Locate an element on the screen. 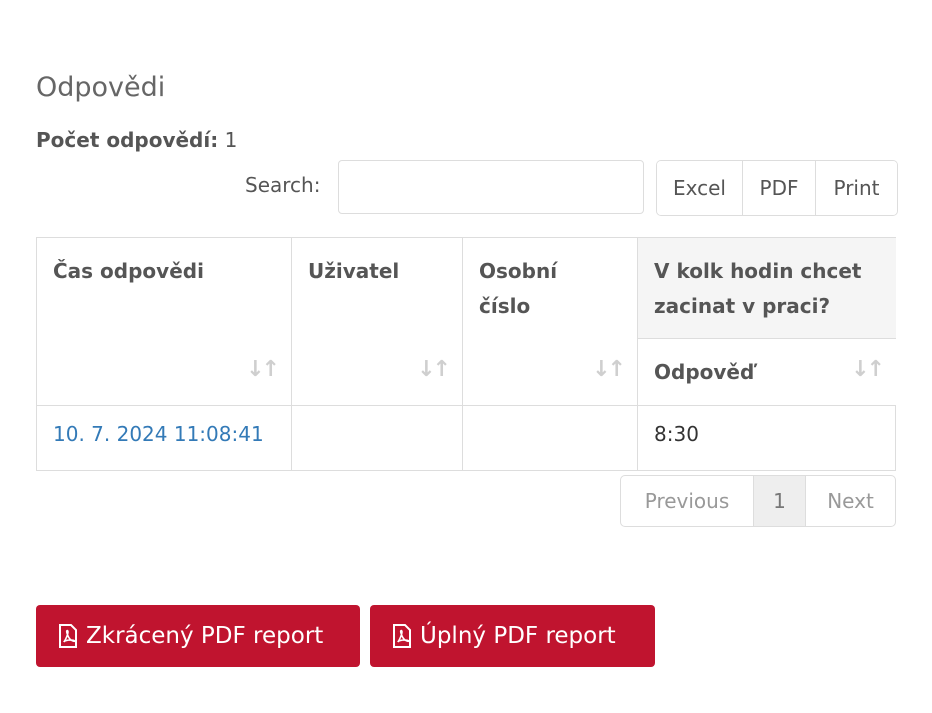 Image resolution: width=932 pixels, height=713 pixels. response-count: Počet odpovědí: 1 is located at coordinates (136, 140).